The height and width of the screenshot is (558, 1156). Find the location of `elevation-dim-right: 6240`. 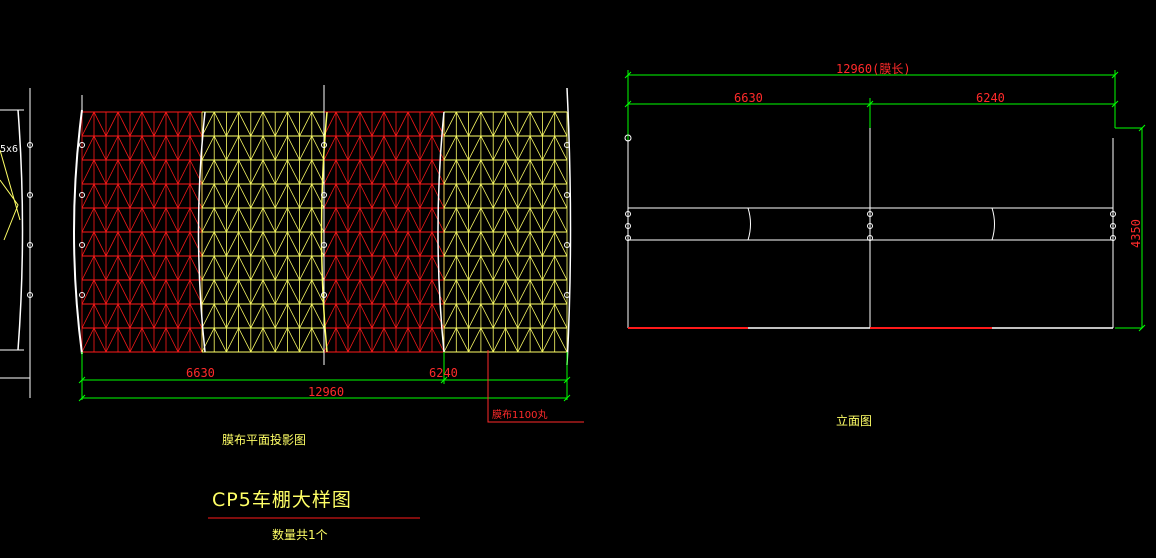

elevation-dim-right: 6240 is located at coordinates (990, 98).